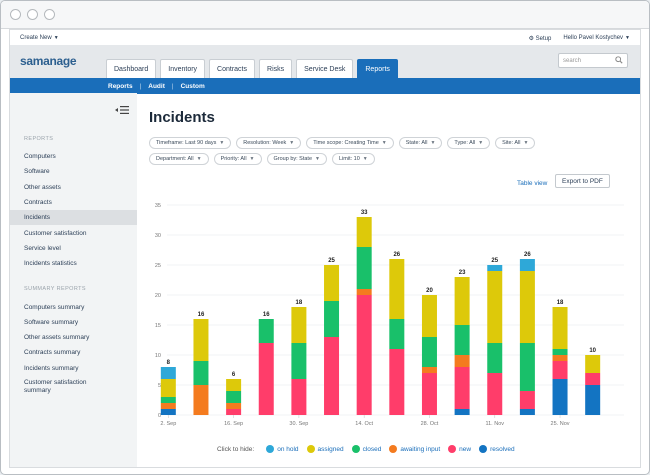 The width and height of the screenshot is (650, 475). I want to click on search-placeholder: search, so click(572, 60).